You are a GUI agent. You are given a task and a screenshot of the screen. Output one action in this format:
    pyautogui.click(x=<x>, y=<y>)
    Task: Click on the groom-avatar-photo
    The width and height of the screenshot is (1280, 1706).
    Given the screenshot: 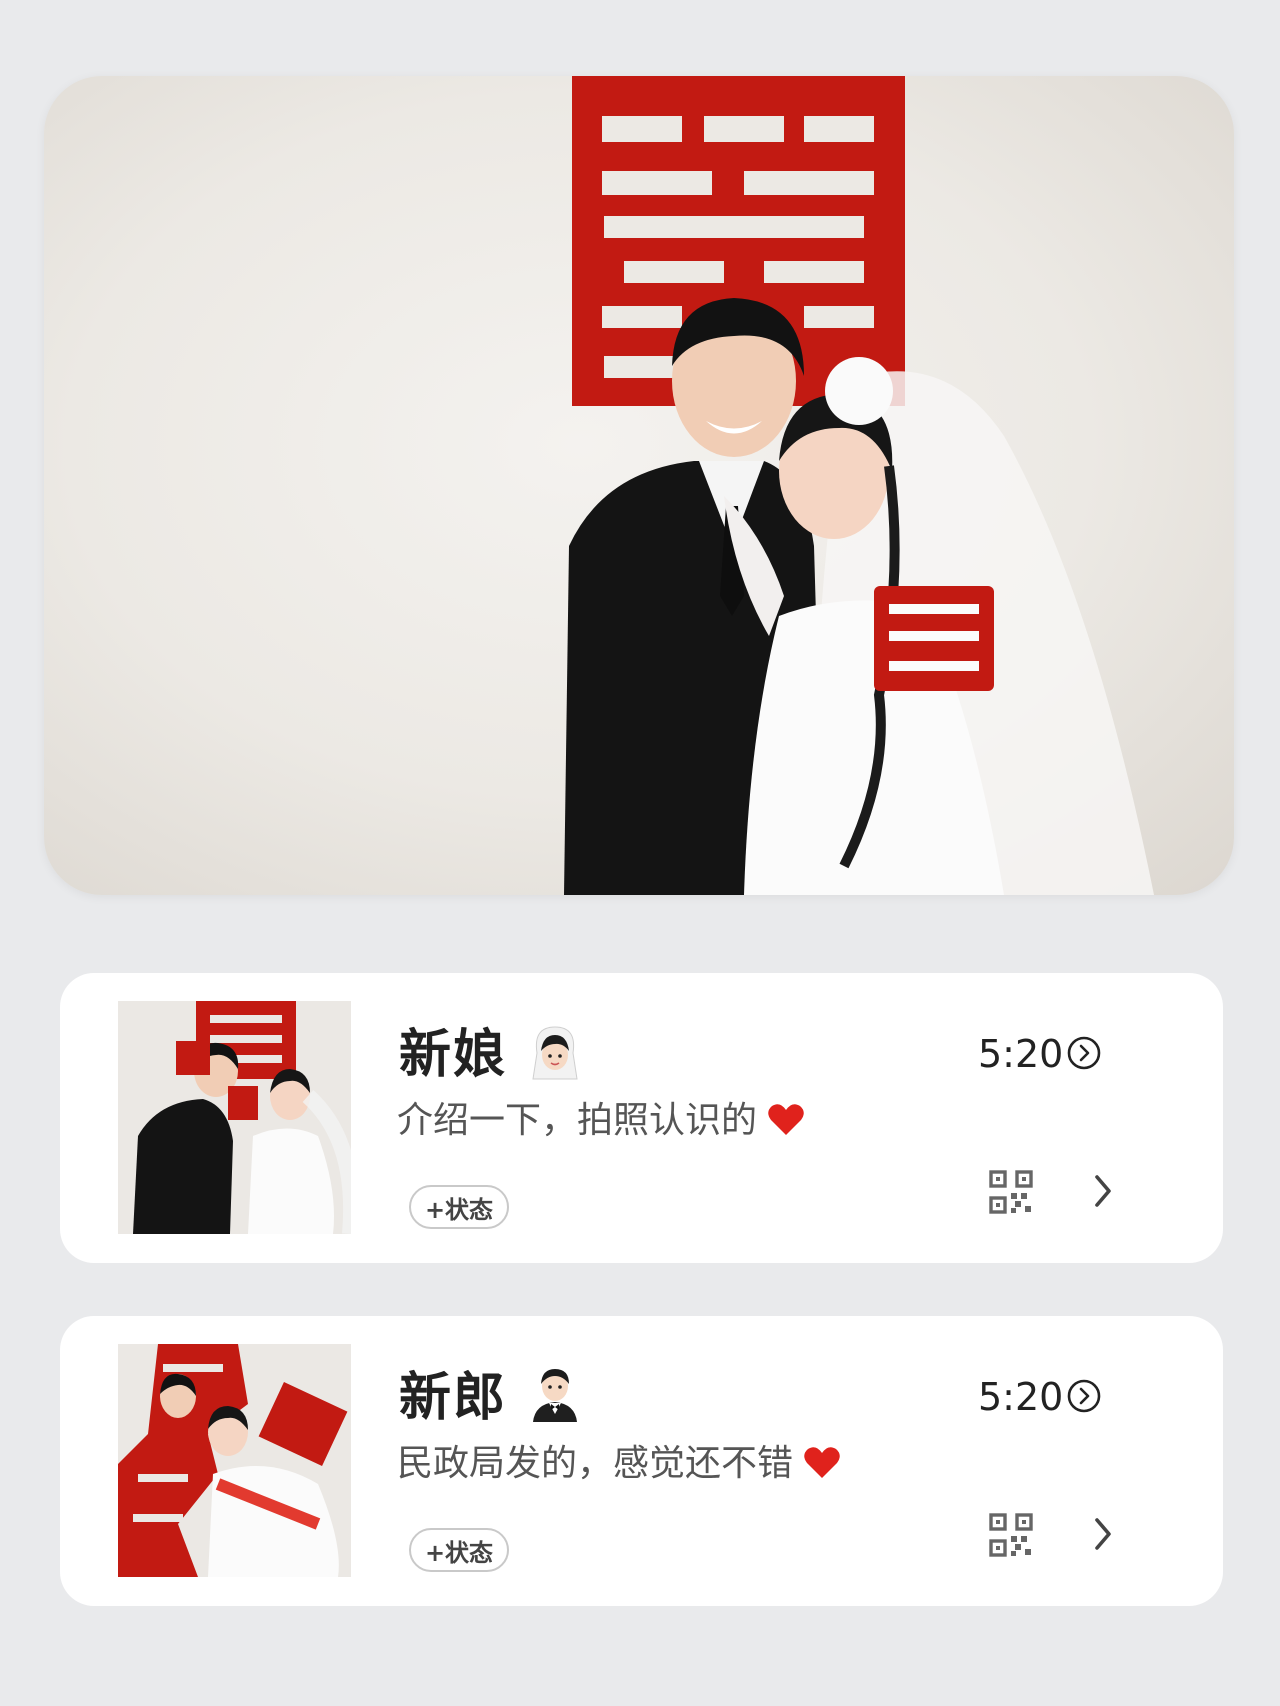 What is the action you would take?
    pyautogui.click(x=234, y=1460)
    